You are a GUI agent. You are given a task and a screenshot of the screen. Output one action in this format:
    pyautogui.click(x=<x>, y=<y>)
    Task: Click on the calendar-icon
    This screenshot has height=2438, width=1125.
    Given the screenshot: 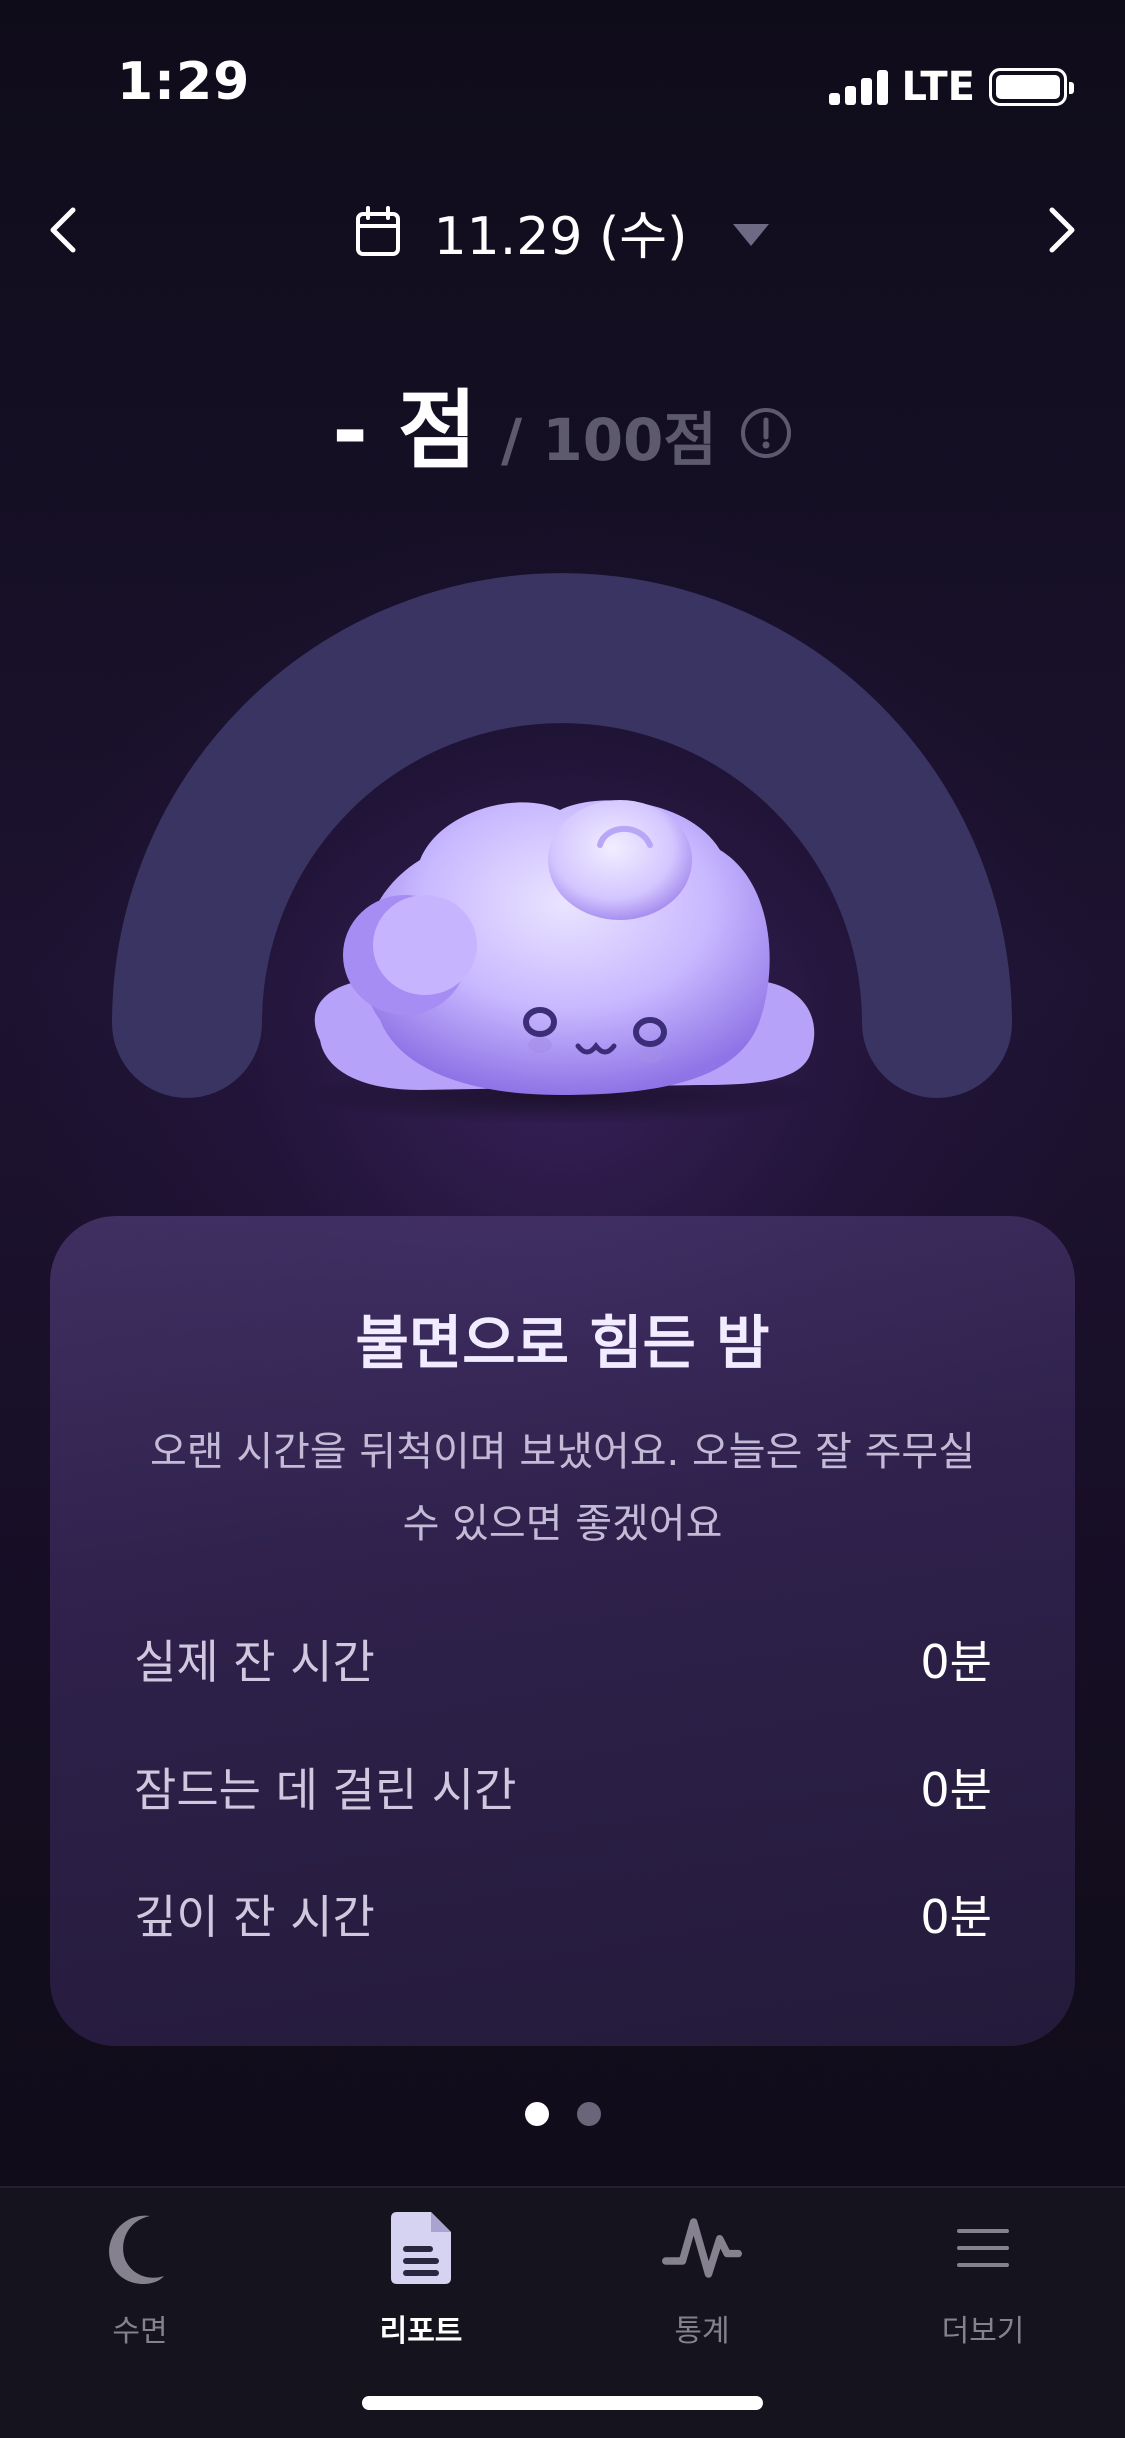 What is the action you would take?
    pyautogui.click(x=377, y=230)
    